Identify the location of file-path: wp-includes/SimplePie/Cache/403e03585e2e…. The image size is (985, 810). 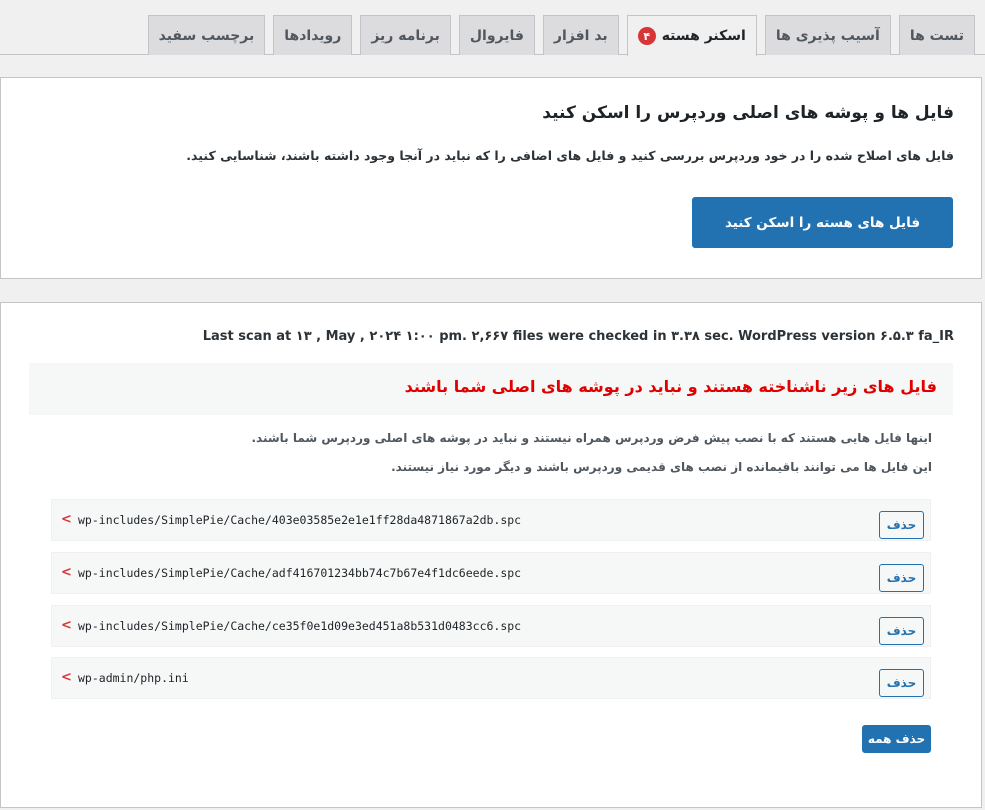
(300, 520).